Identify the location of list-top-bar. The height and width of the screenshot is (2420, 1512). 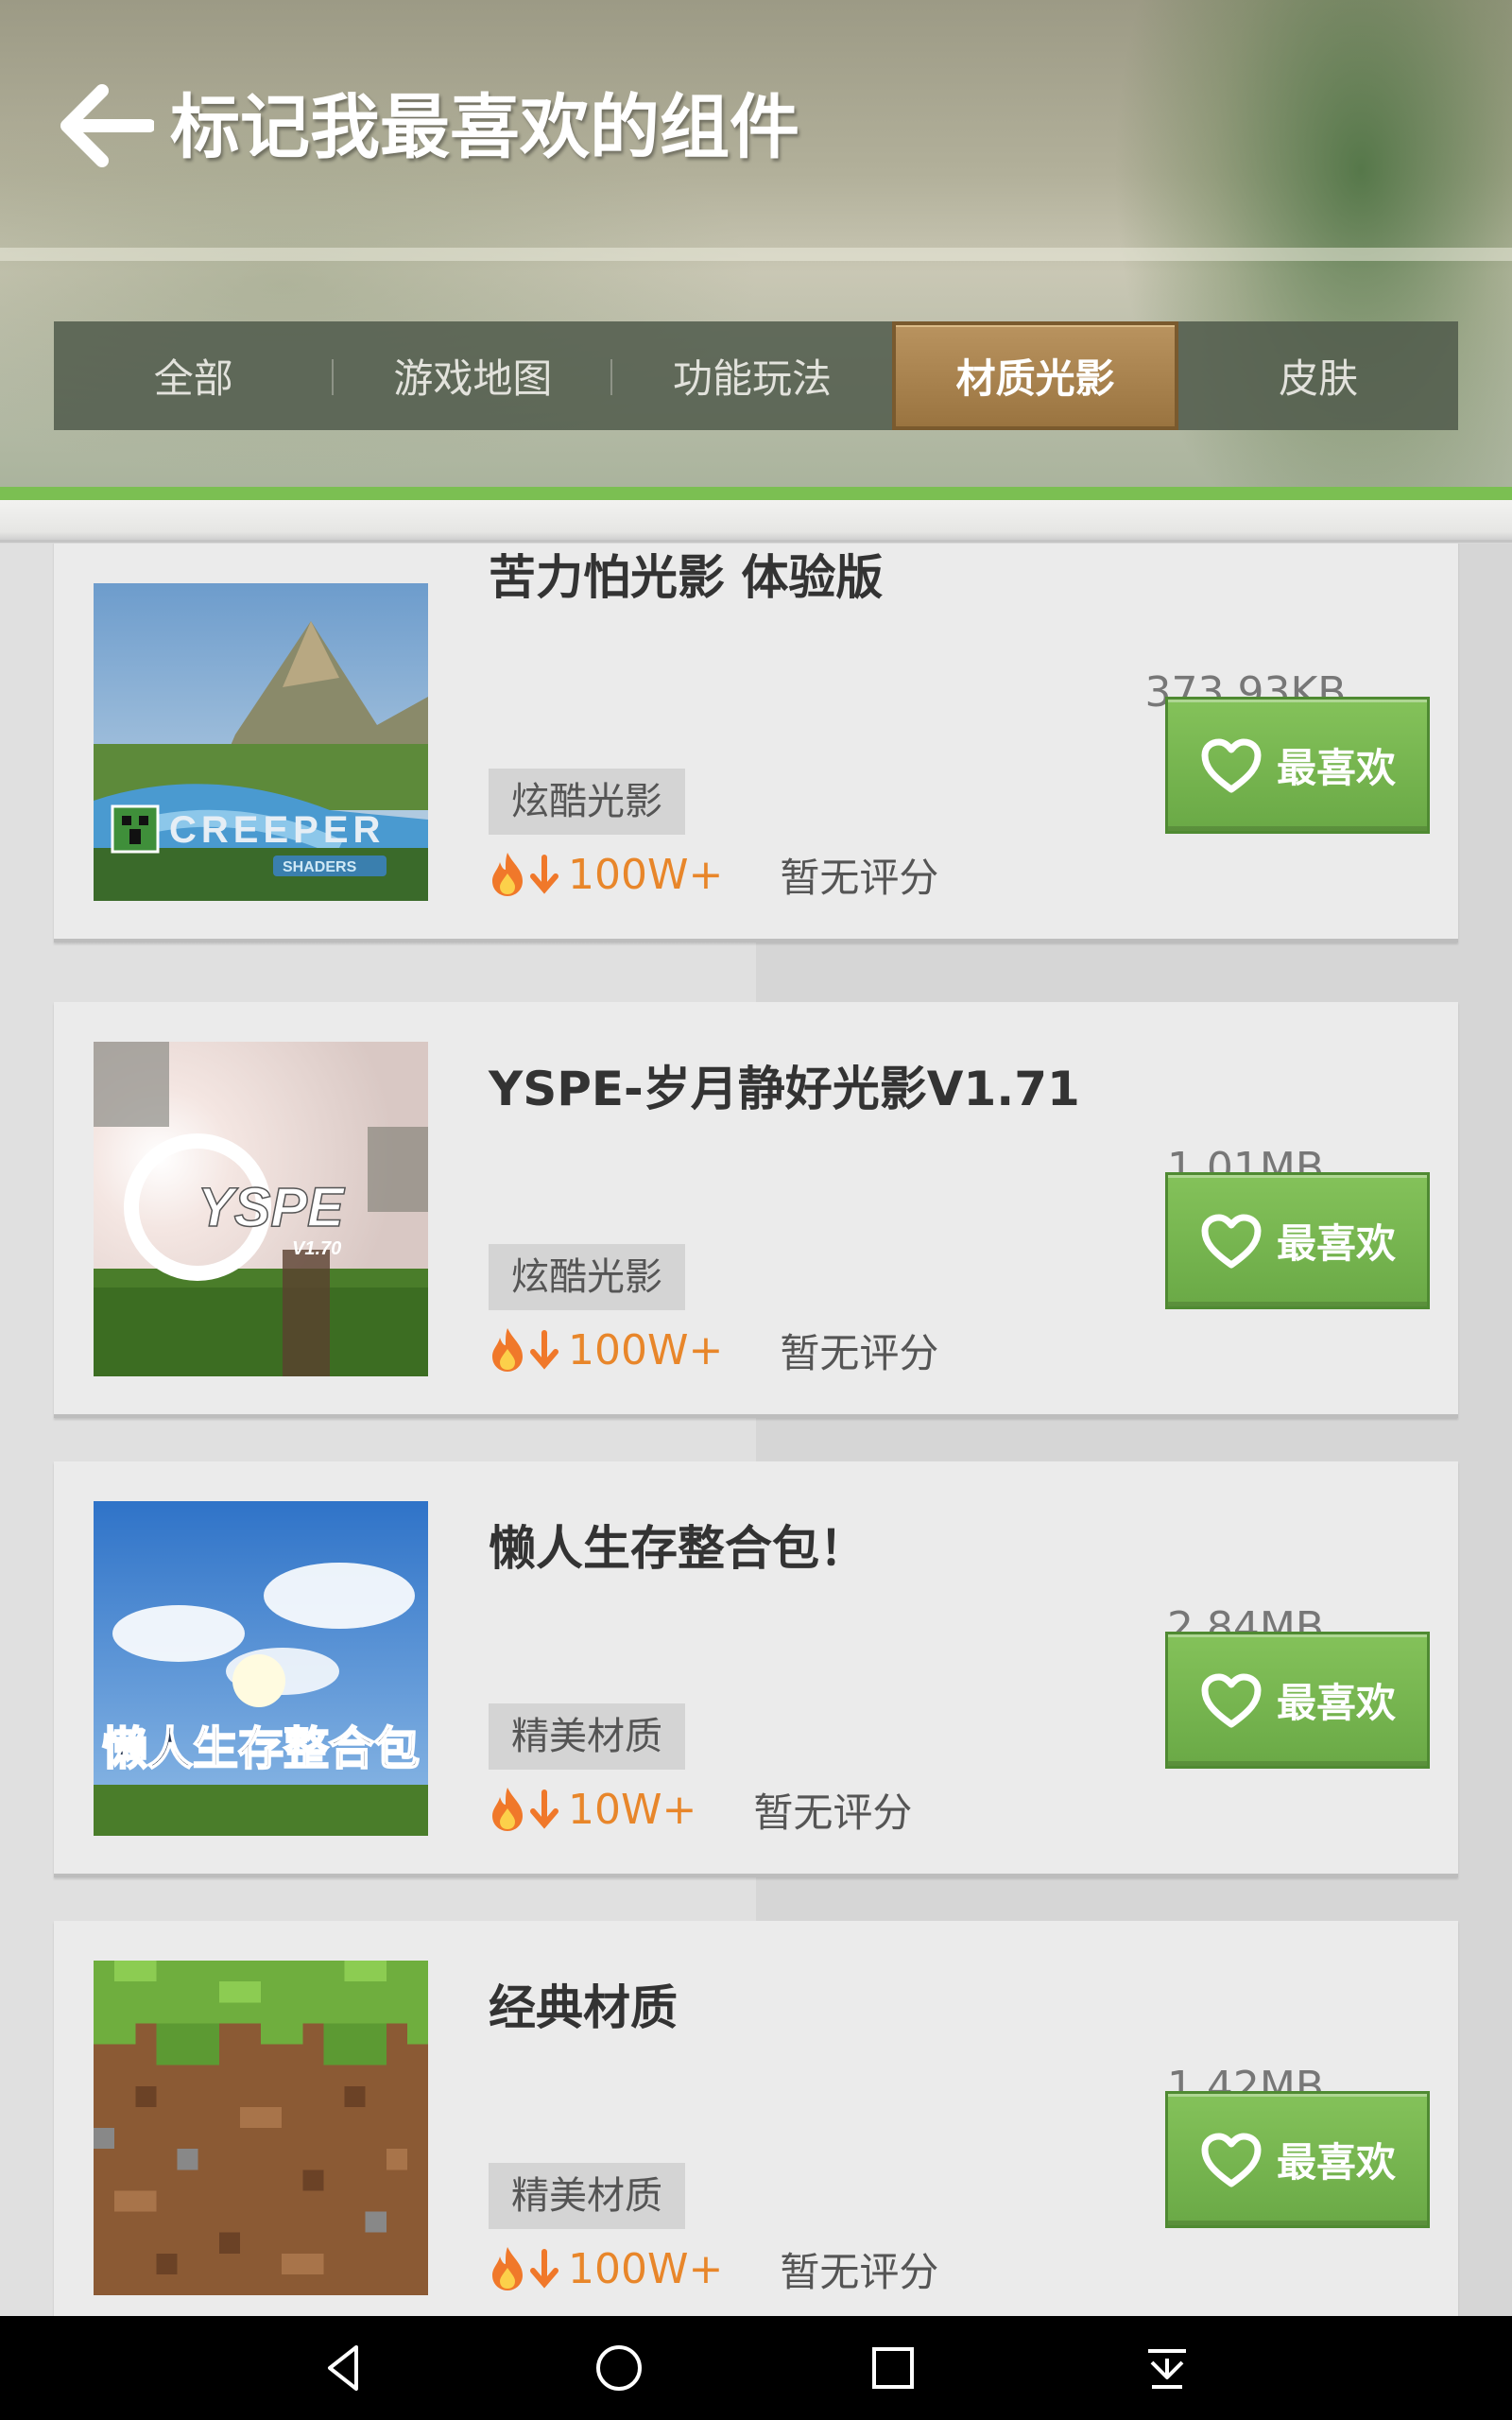
(756, 521).